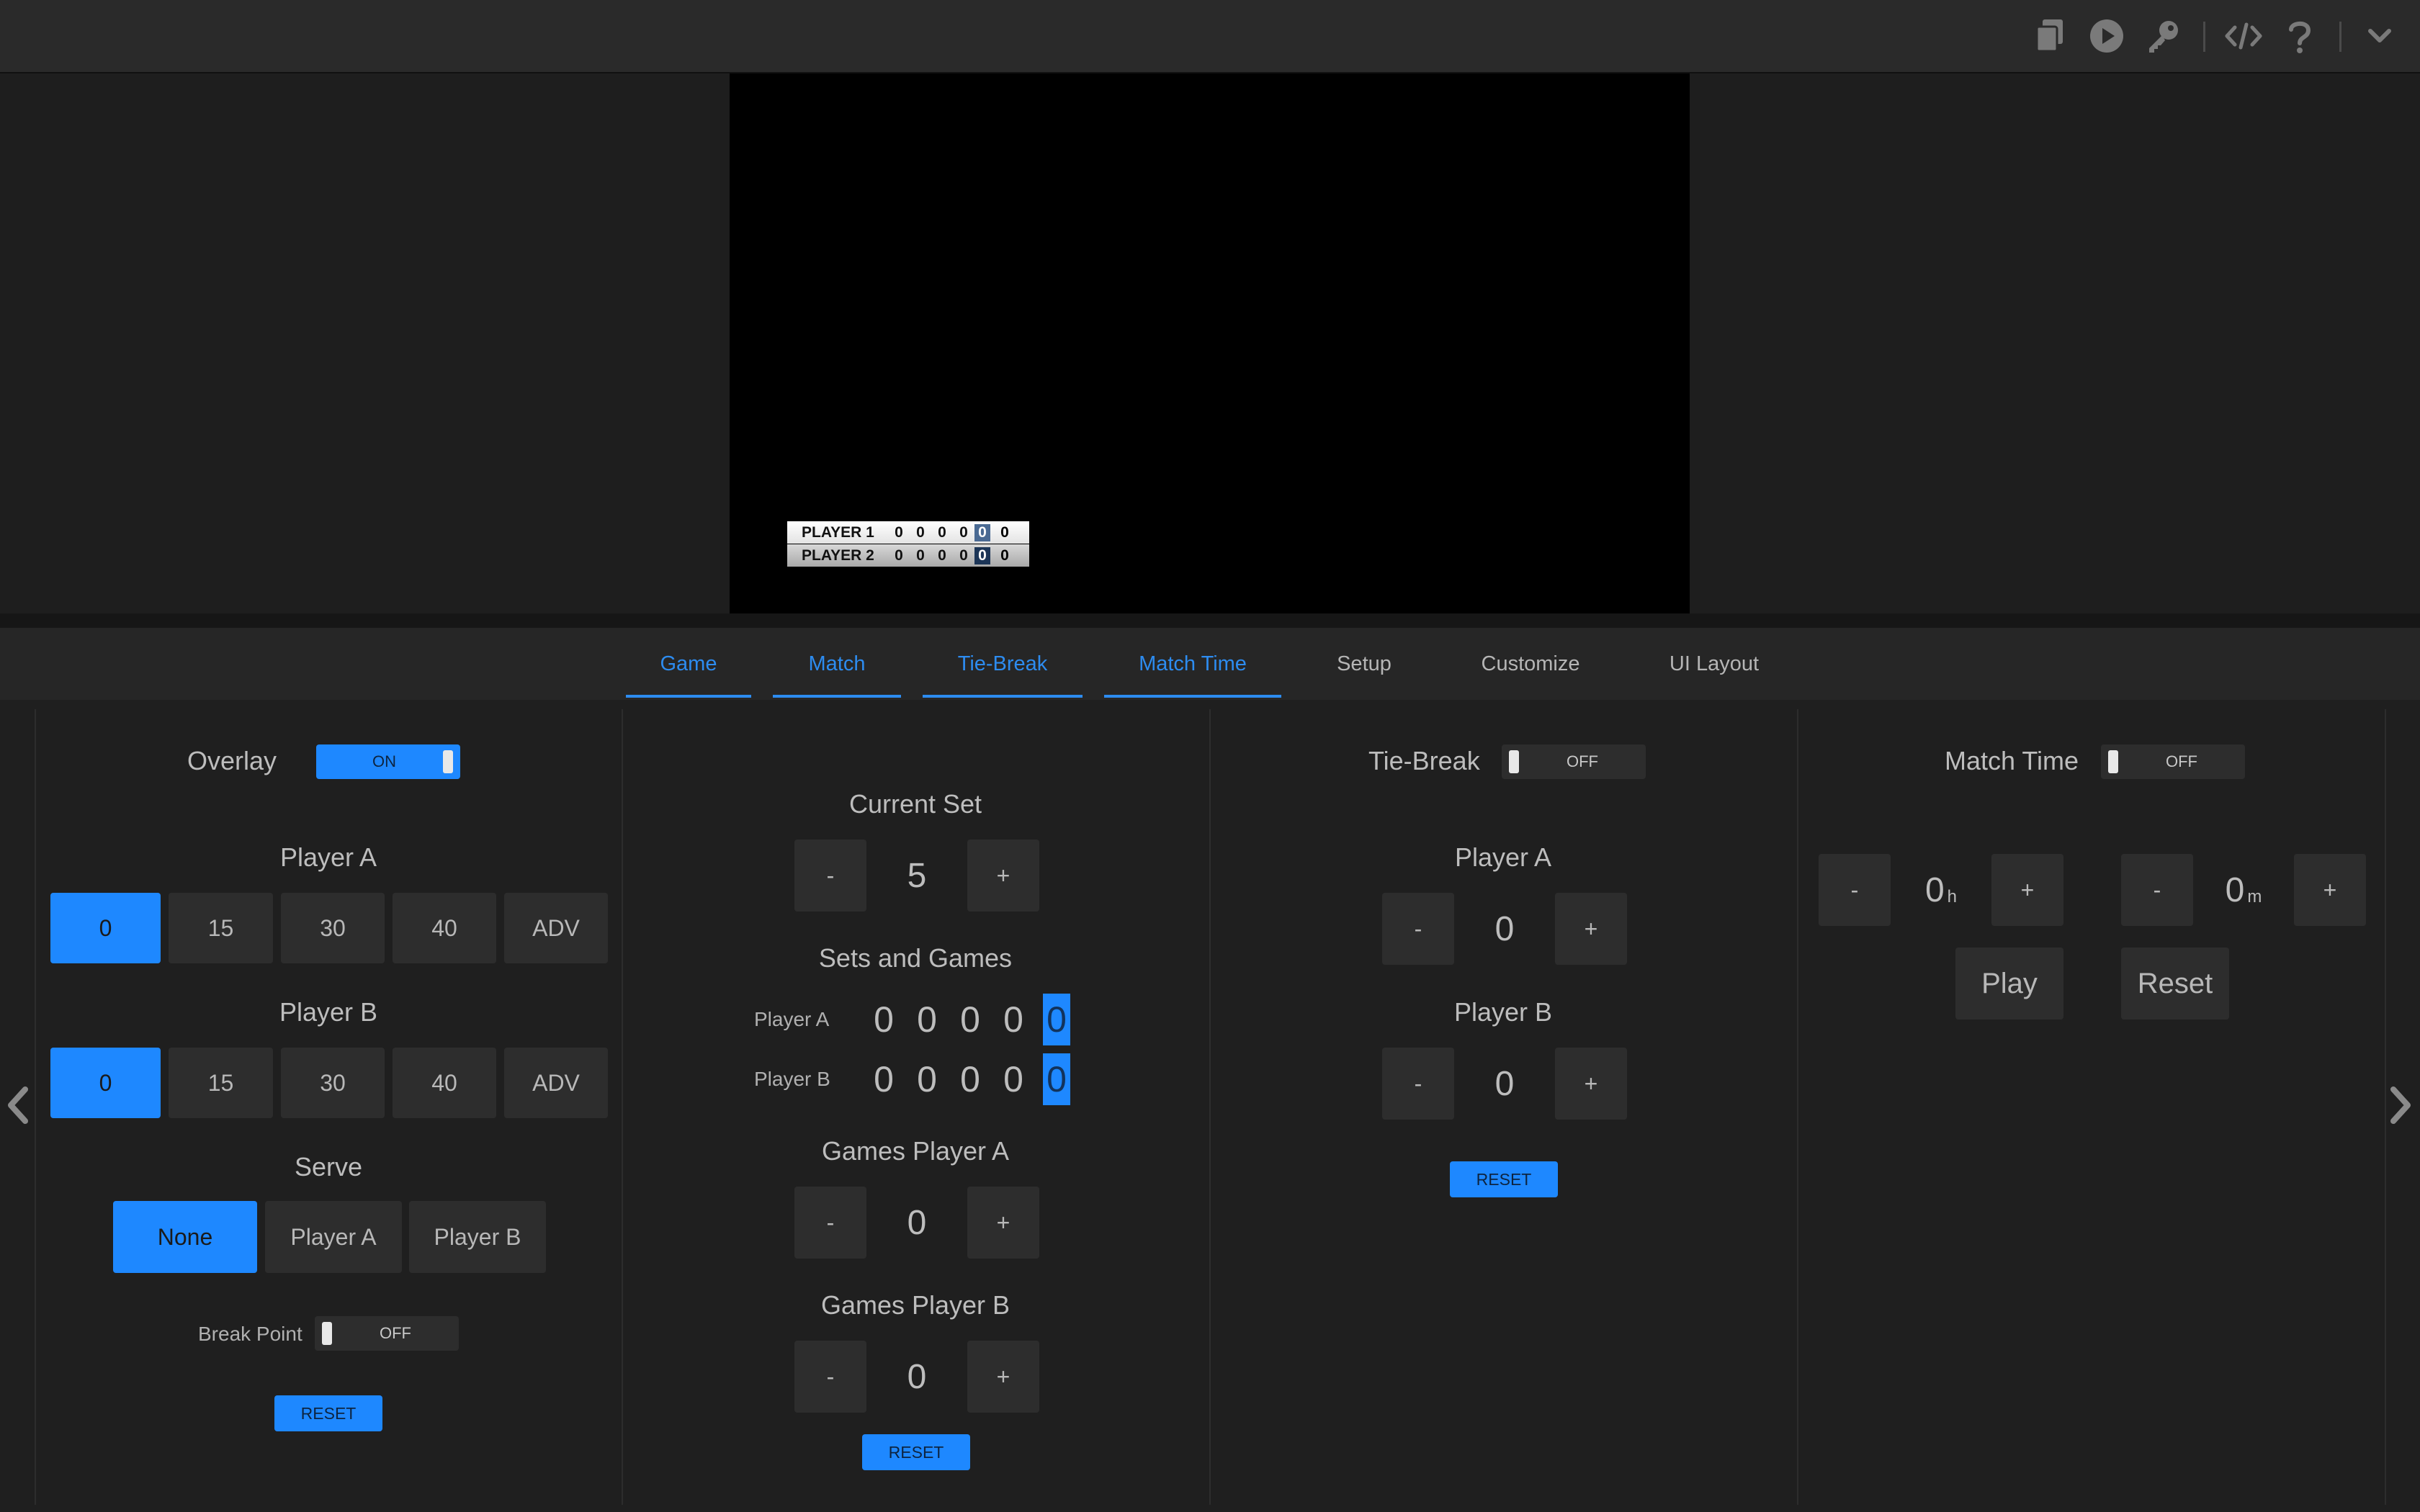 The height and width of the screenshot is (1512, 2420). I want to click on tab-ui-layout: UI Layout, so click(1714, 664).